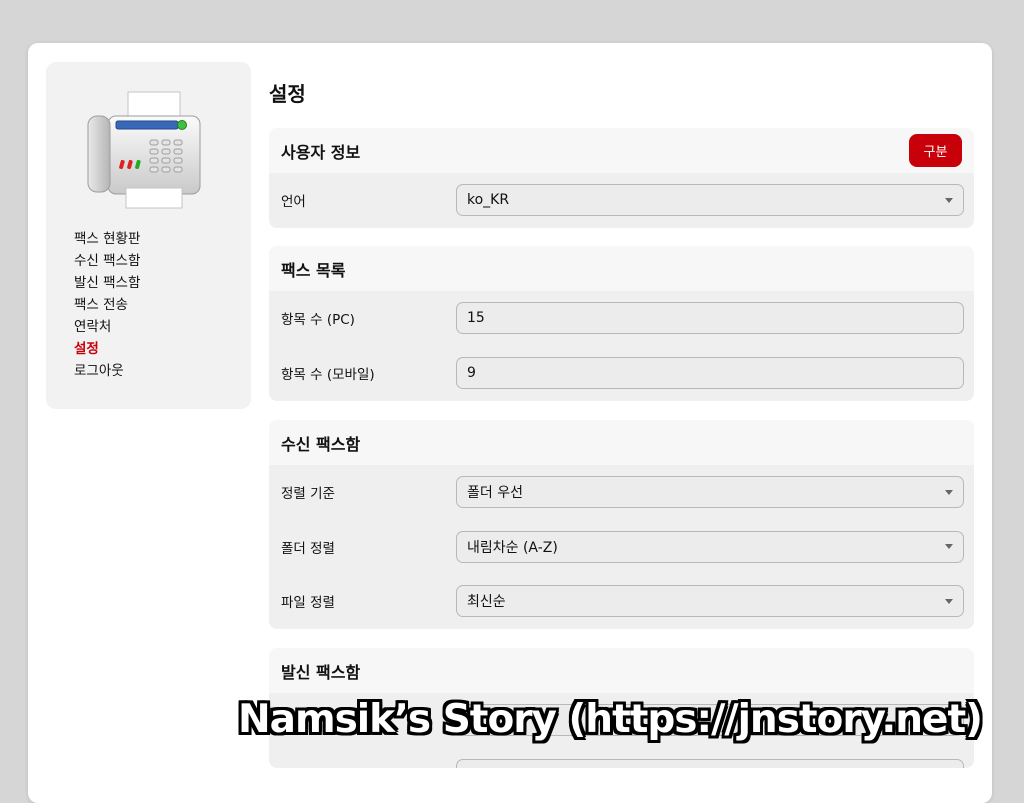 The height and width of the screenshot is (803, 1024). Describe the element at coordinates (935, 150) in the screenshot. I see `section-action-button: 구분` at that location.